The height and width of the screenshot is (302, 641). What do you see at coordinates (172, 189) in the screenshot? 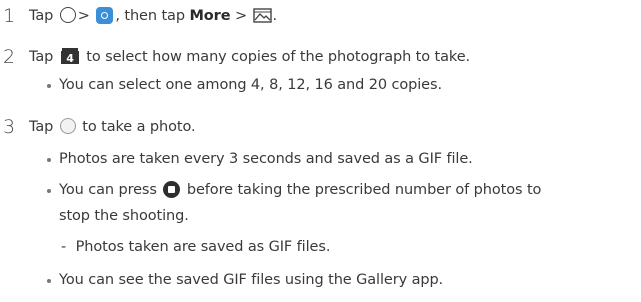
I see `stop-icon` at bounding box center [172, 189].